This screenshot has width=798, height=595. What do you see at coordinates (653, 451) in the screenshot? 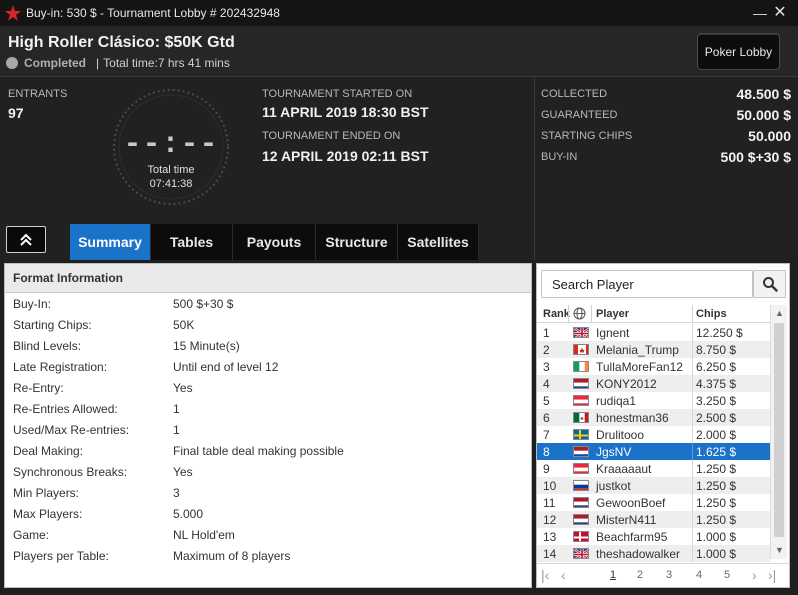
I see `player-row: 8 JgsNV 1.625 $` at bounding box center [653, 451].